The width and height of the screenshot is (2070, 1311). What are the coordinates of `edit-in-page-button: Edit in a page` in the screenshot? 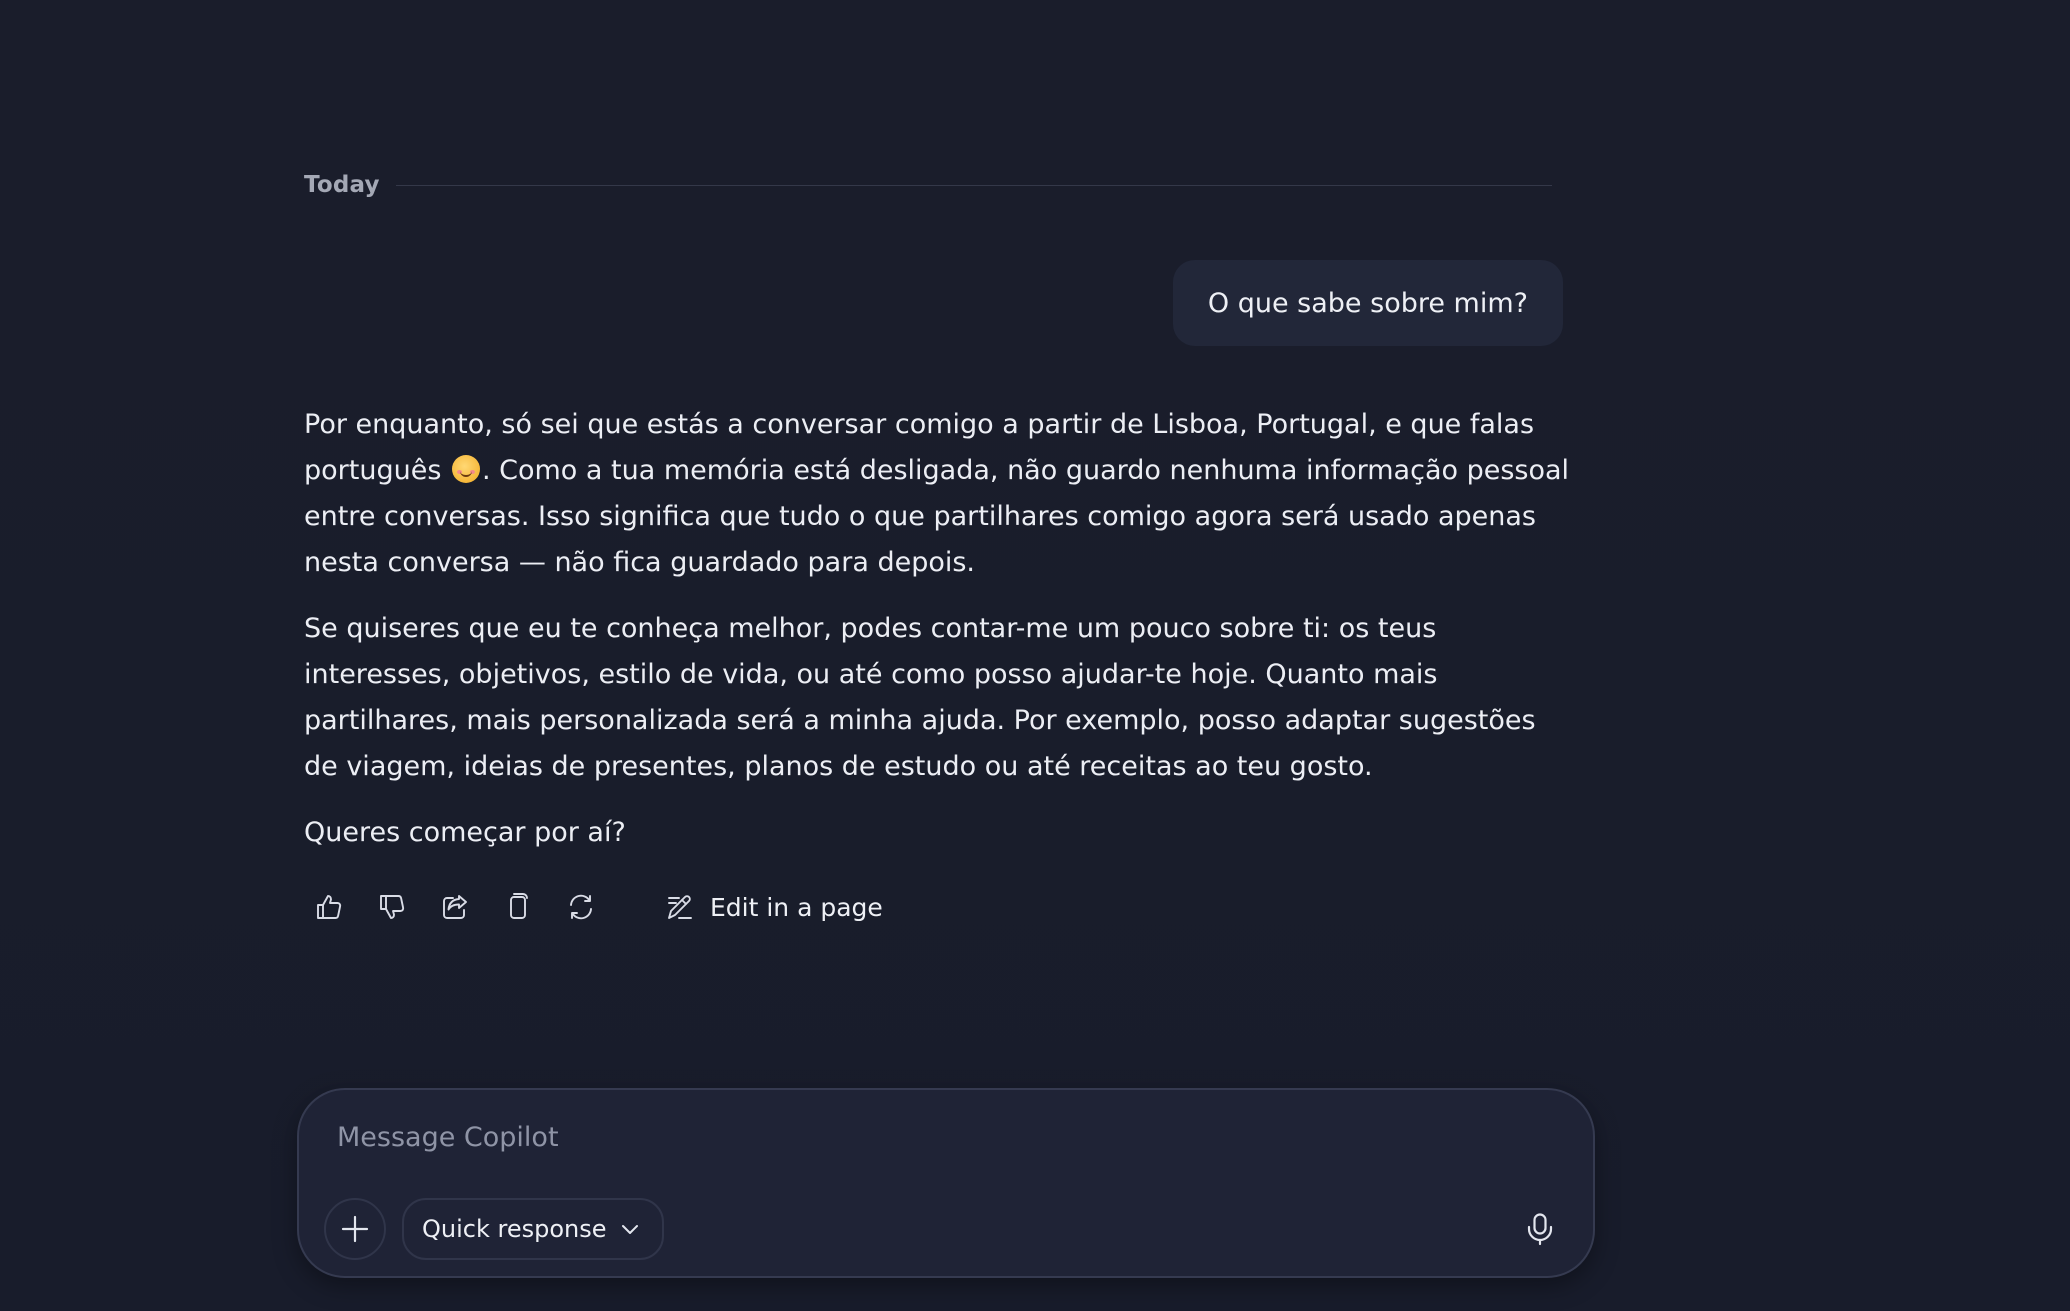 It's located at (773, 907).